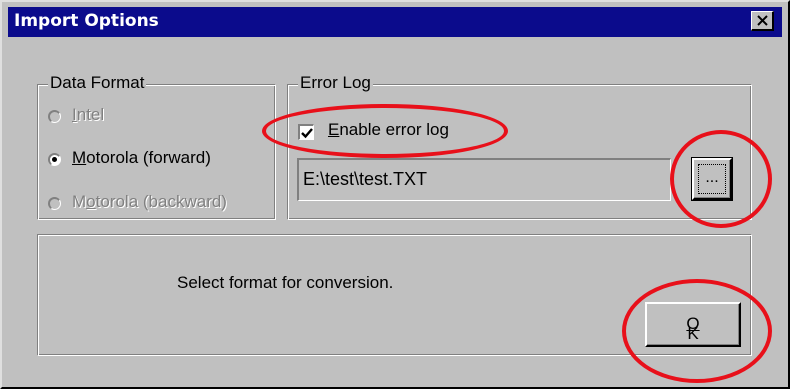  What do you see at coordinates (149, 201) in the screenshot?
I see `radio-motorola-backward-label: Motorola (backward)` at bounding box center [149, 201].